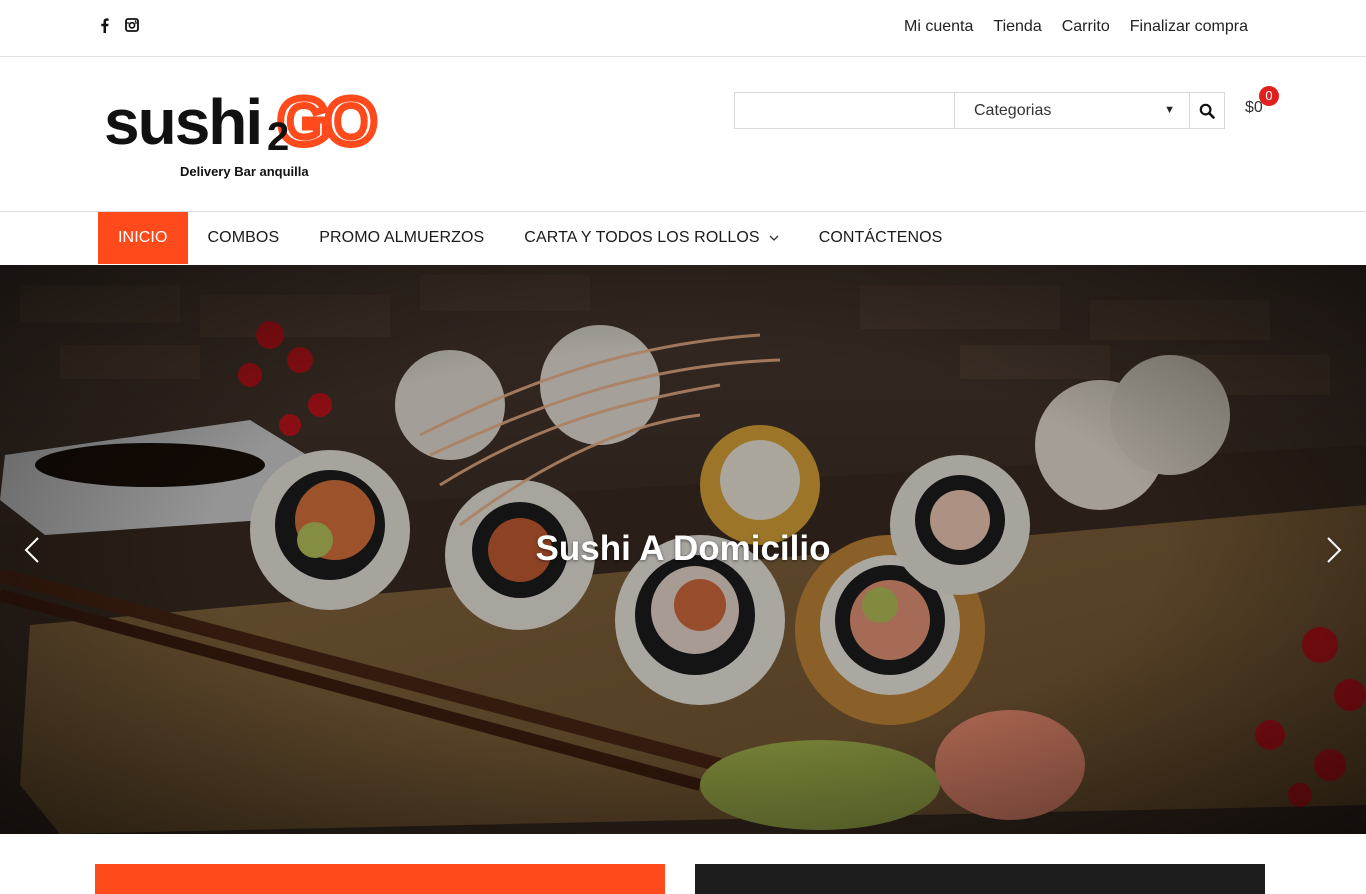 The width and height of the screenshot is (1366, 894). I want to click on nav-item-inicio: INICIO, so click(143, 238).